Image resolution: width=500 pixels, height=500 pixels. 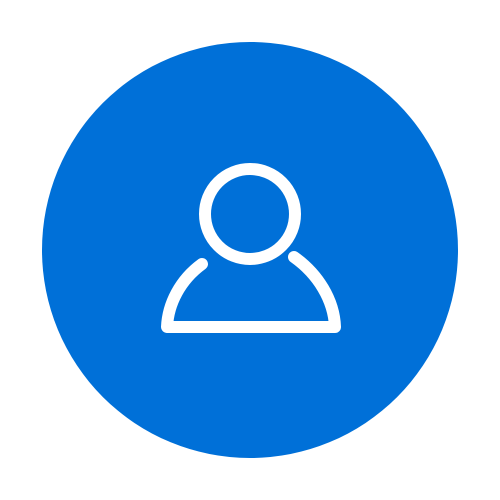 I want to click on user-head-shape, so click(x=250, y=214).